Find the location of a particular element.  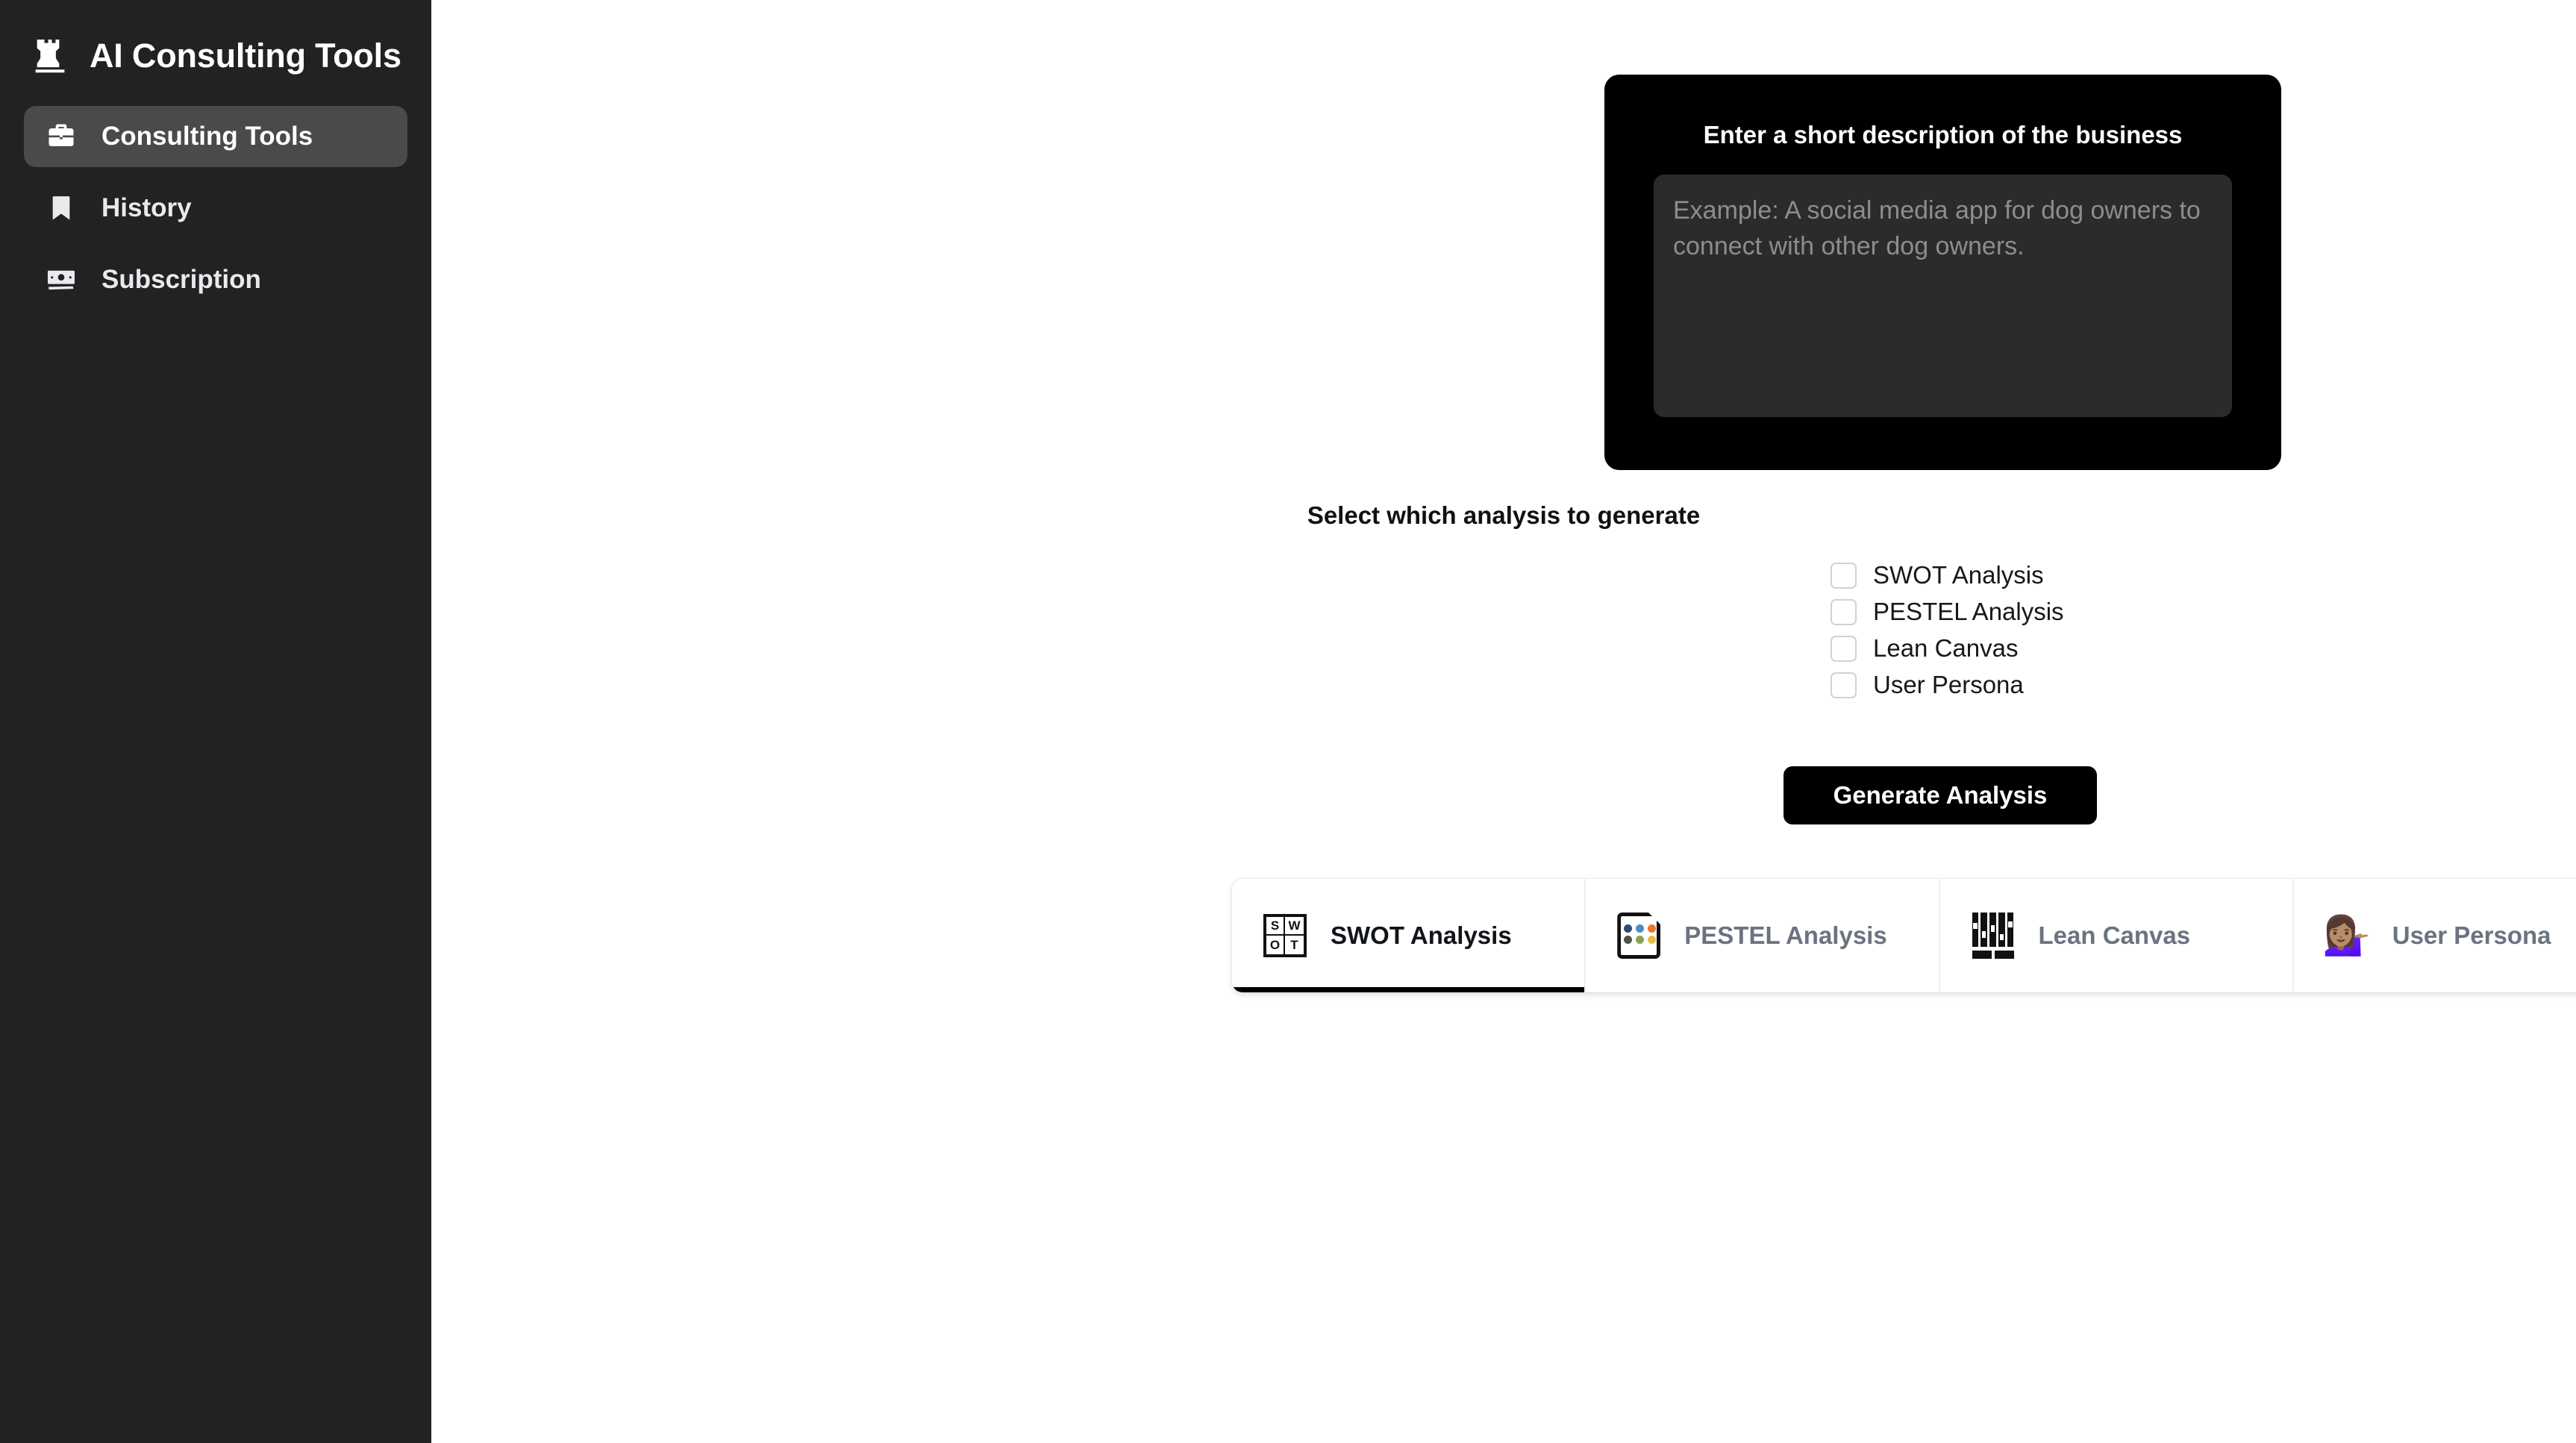

checkbox-row-swot: SWOT Analysis is located at coordinates (1947, 575).